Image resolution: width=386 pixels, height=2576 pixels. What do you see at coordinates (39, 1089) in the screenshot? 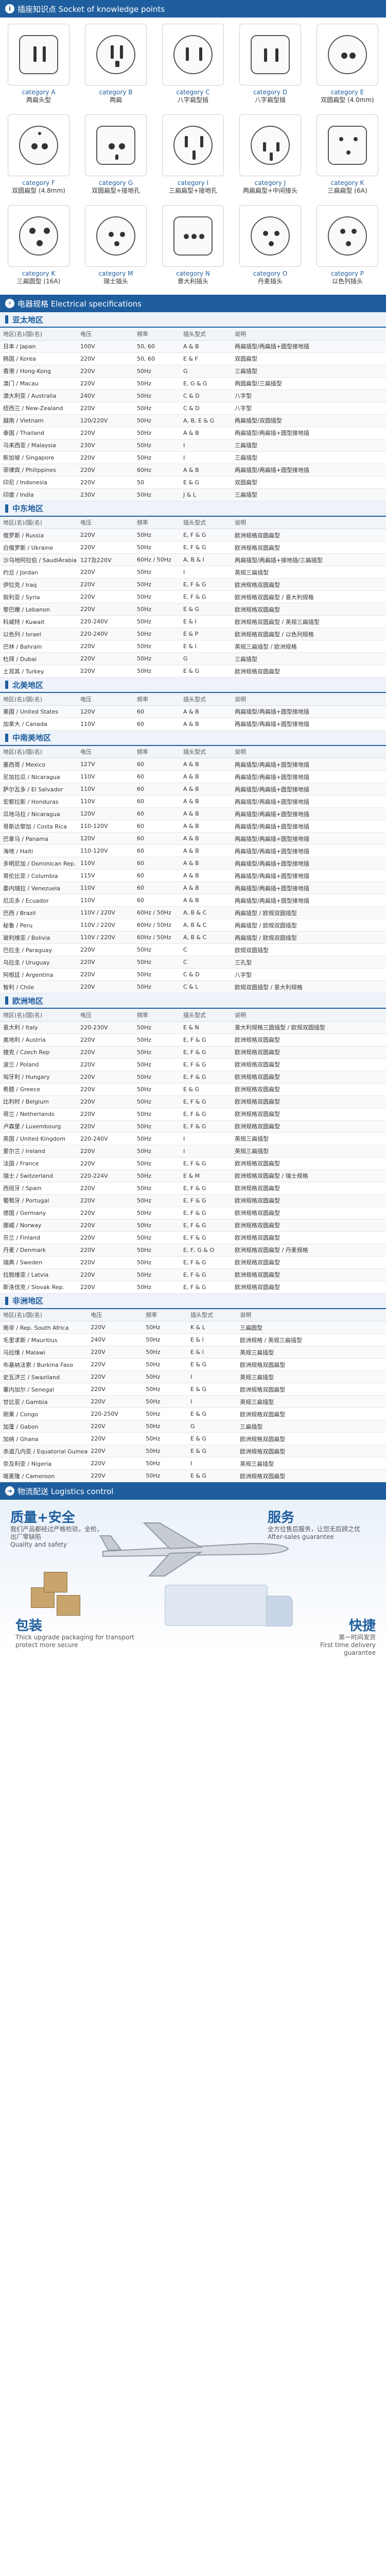
I see `table-cell: 希腊 / Greece` at bounding box center [39, 1089].